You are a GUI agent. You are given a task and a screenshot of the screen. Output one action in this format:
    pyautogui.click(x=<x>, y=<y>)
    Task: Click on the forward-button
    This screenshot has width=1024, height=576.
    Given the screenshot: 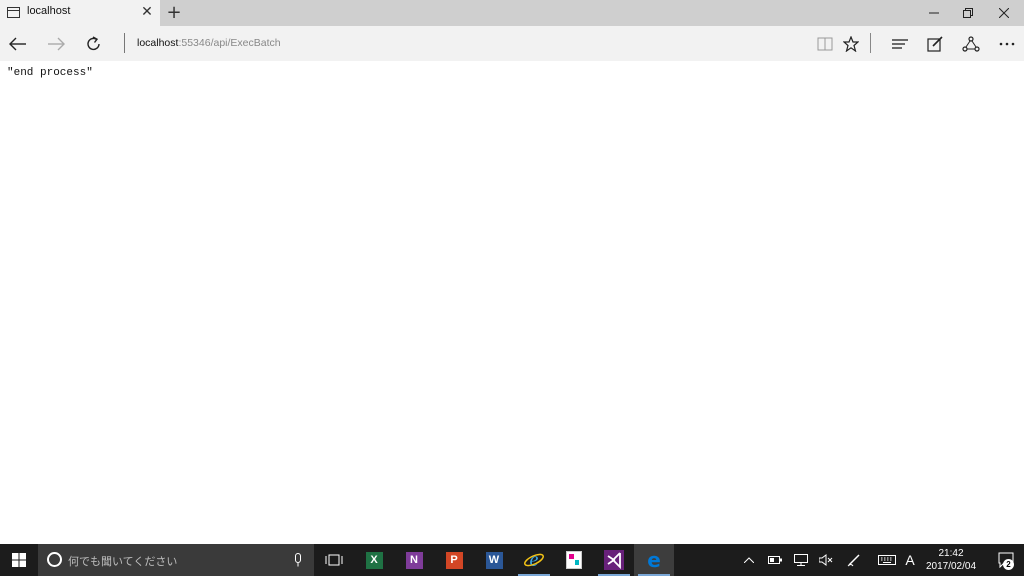 What is the action you would take?
    pyautogui.click(x=56, y=44)
    